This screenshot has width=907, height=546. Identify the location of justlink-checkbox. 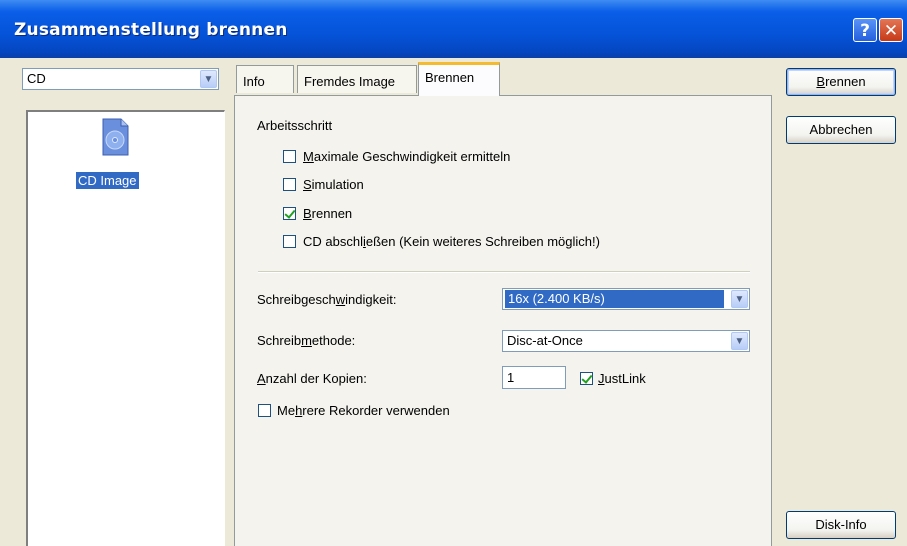
(586, 378).